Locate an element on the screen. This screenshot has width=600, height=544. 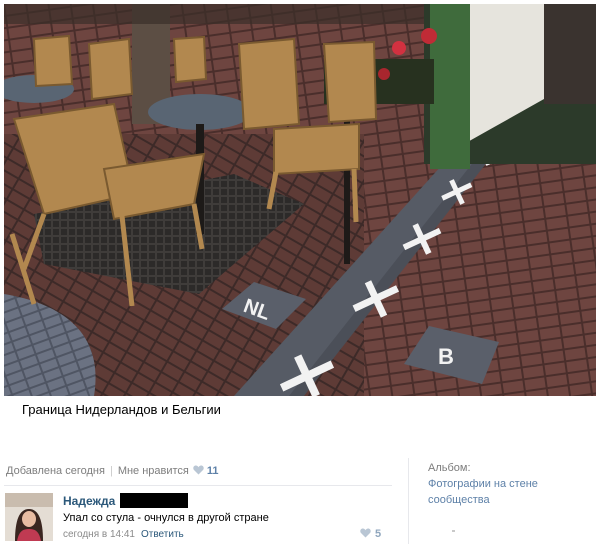
comment-like-count: 5 is located at coordinates (378, 534).